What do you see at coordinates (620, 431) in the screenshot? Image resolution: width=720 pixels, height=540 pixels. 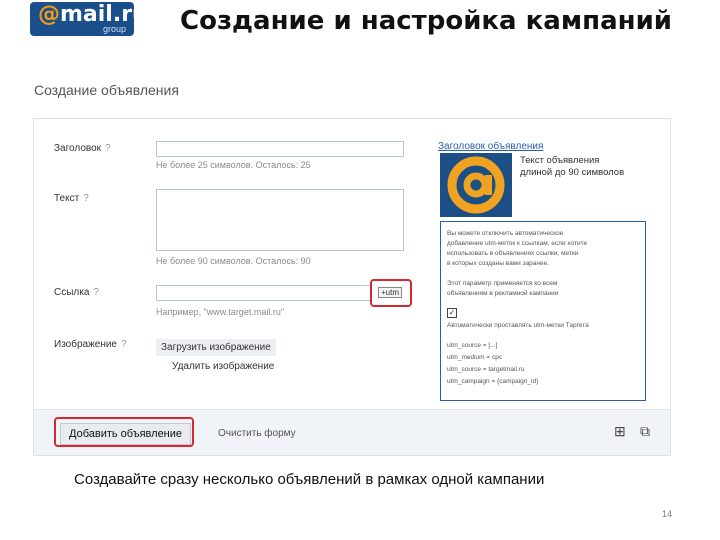 I see `ad-preview-icon: ⊞` at bounding box center [620, 431].